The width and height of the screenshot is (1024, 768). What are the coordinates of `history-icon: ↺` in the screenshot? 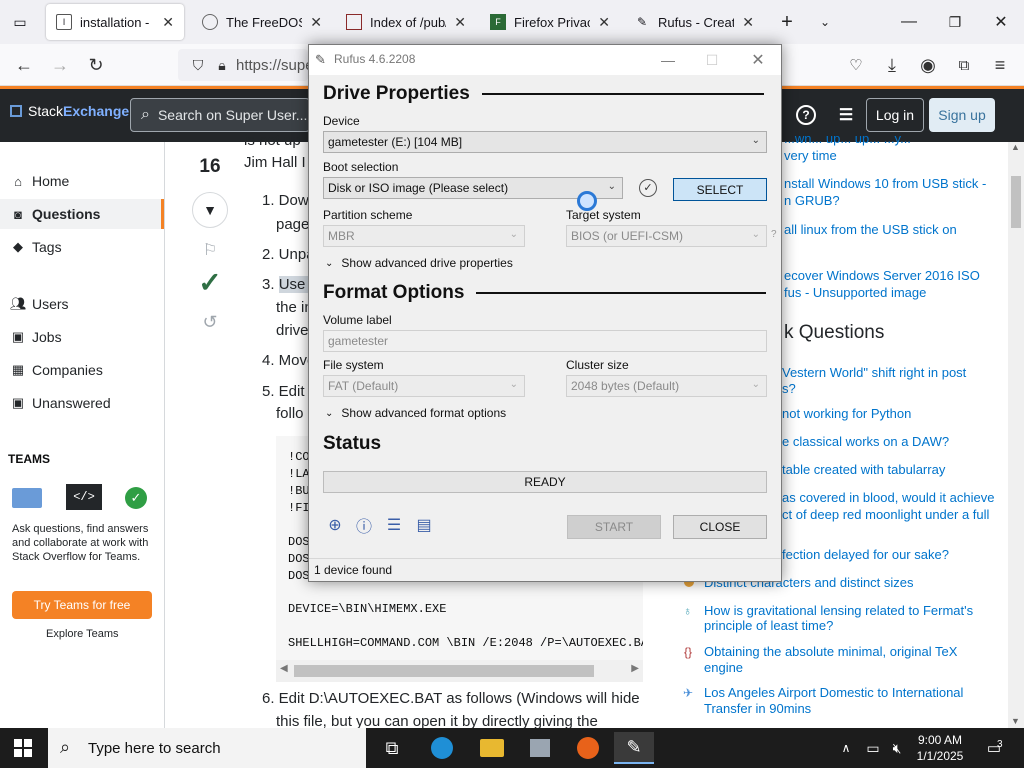 It's located at (210, 322).